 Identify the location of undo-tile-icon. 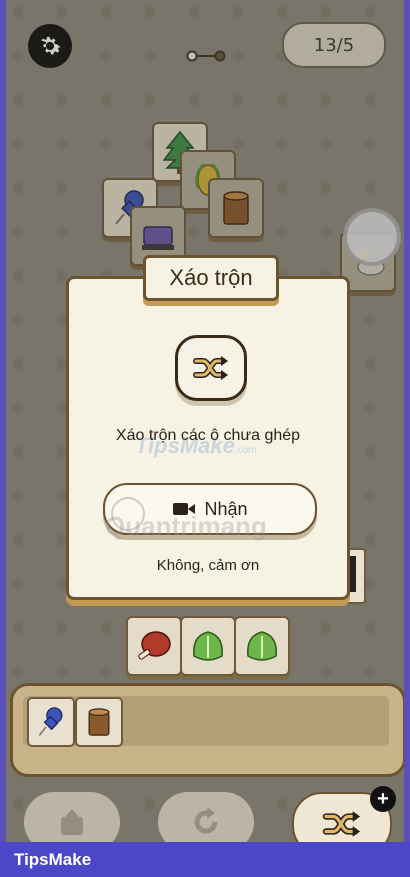
(72, 822).